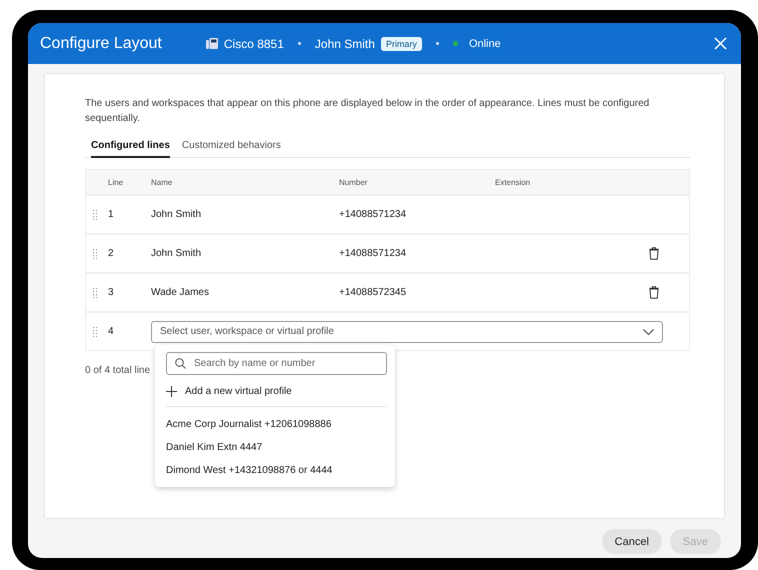 This screenshot has width=758, height=570. Describe the element at coordinates (373, 292) in the screenshot. I see `number-cell-text: +14088572345` at that location.